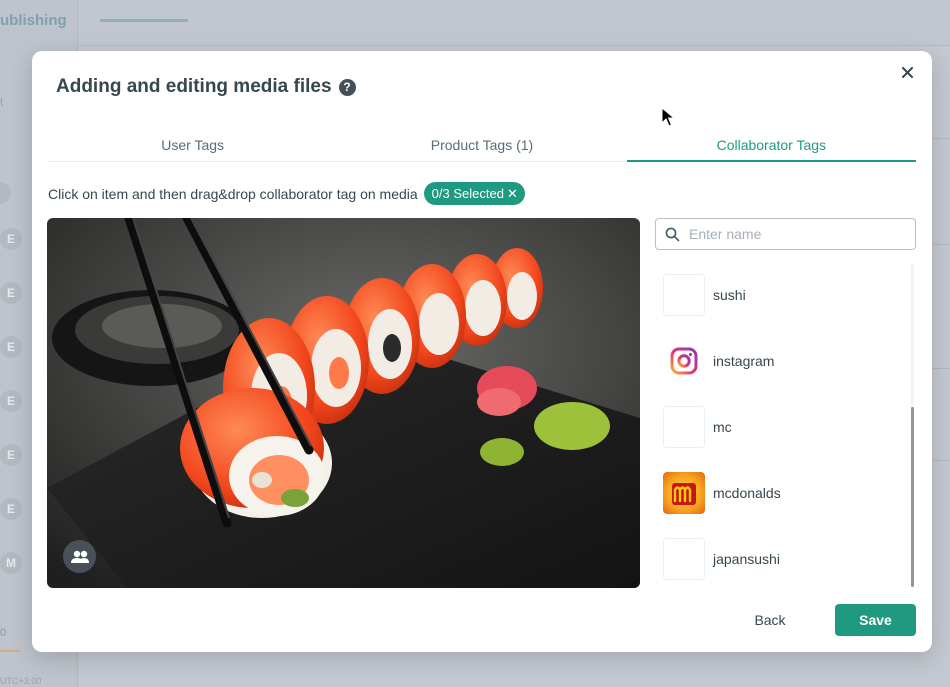  Describe the element at coordinates (144, 20) in the screenshot. I see `background-tab-underline` at that location.